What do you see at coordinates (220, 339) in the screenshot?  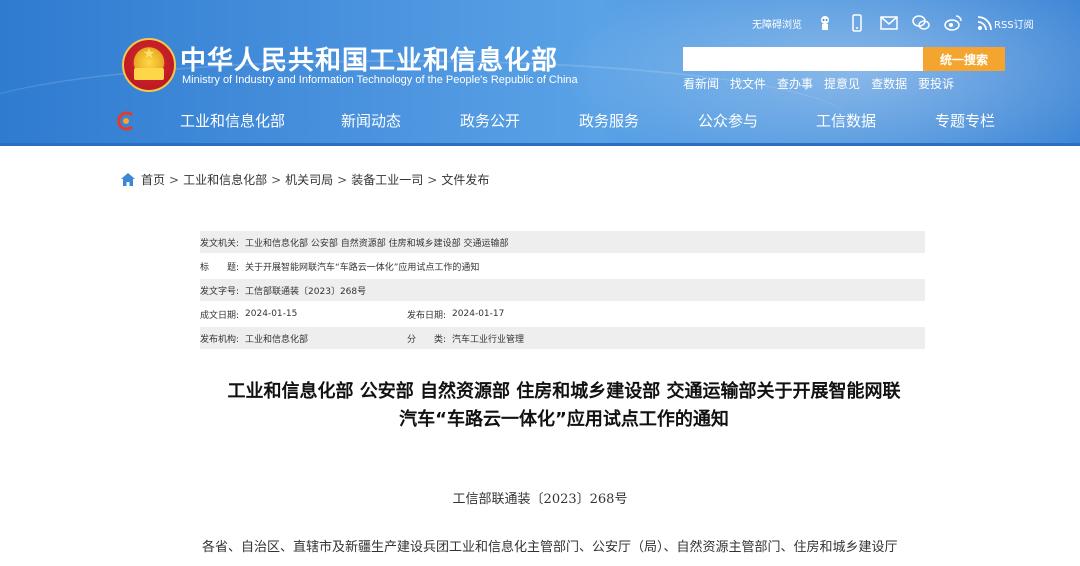 I see `meta-label-org: 发布机构:` at bounding box center [220, 339].